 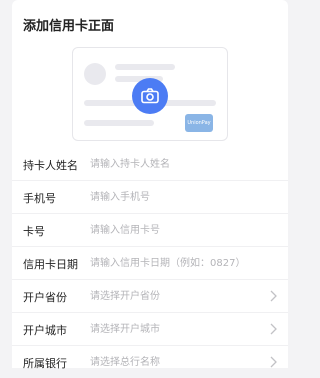 What do you see at coordinates (45, 330) in the screenshot?
I see `city-label: 开户城市` at bounding box center [45, 330].